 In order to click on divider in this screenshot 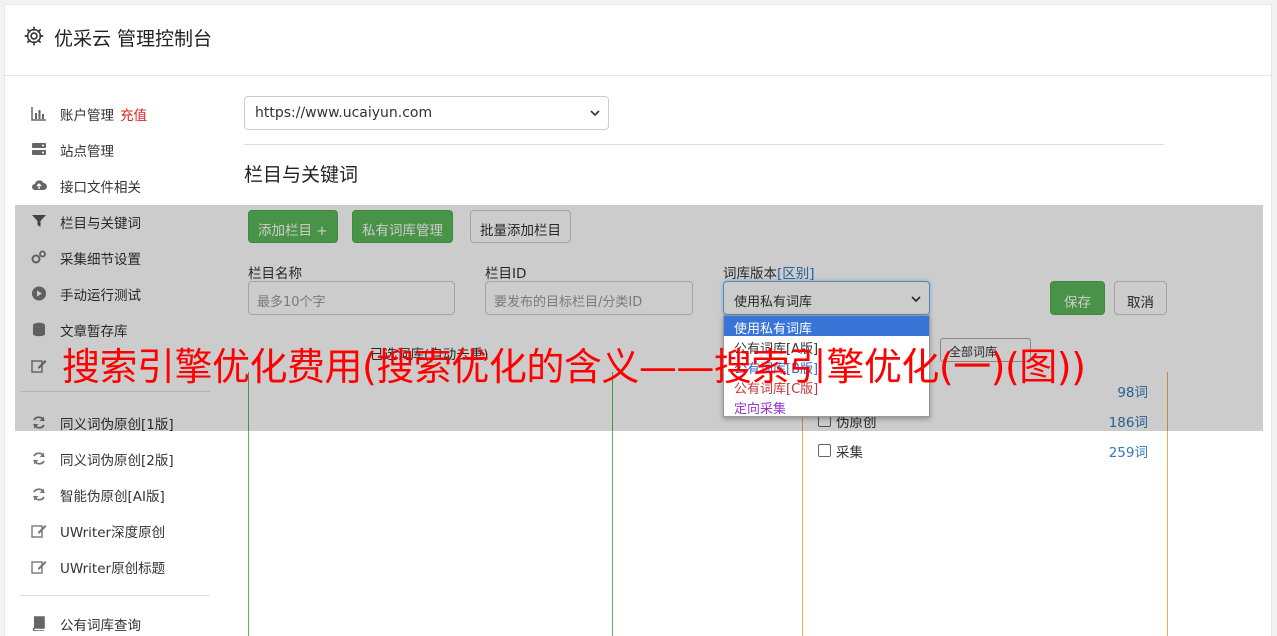, I will do `click(704, 144)`.